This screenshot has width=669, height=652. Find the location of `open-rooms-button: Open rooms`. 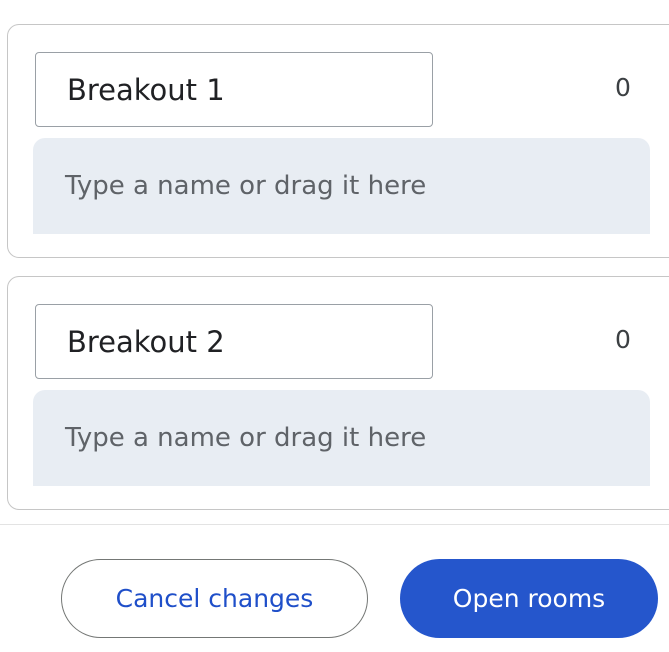

open-rooms-button: Open rooms is located at coordinates (529, 598).